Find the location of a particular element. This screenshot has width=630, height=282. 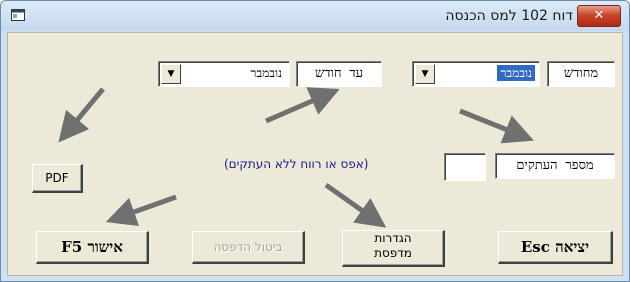

window-title: דוח 102 למס הכנסה is located at coordinates (509, 16).